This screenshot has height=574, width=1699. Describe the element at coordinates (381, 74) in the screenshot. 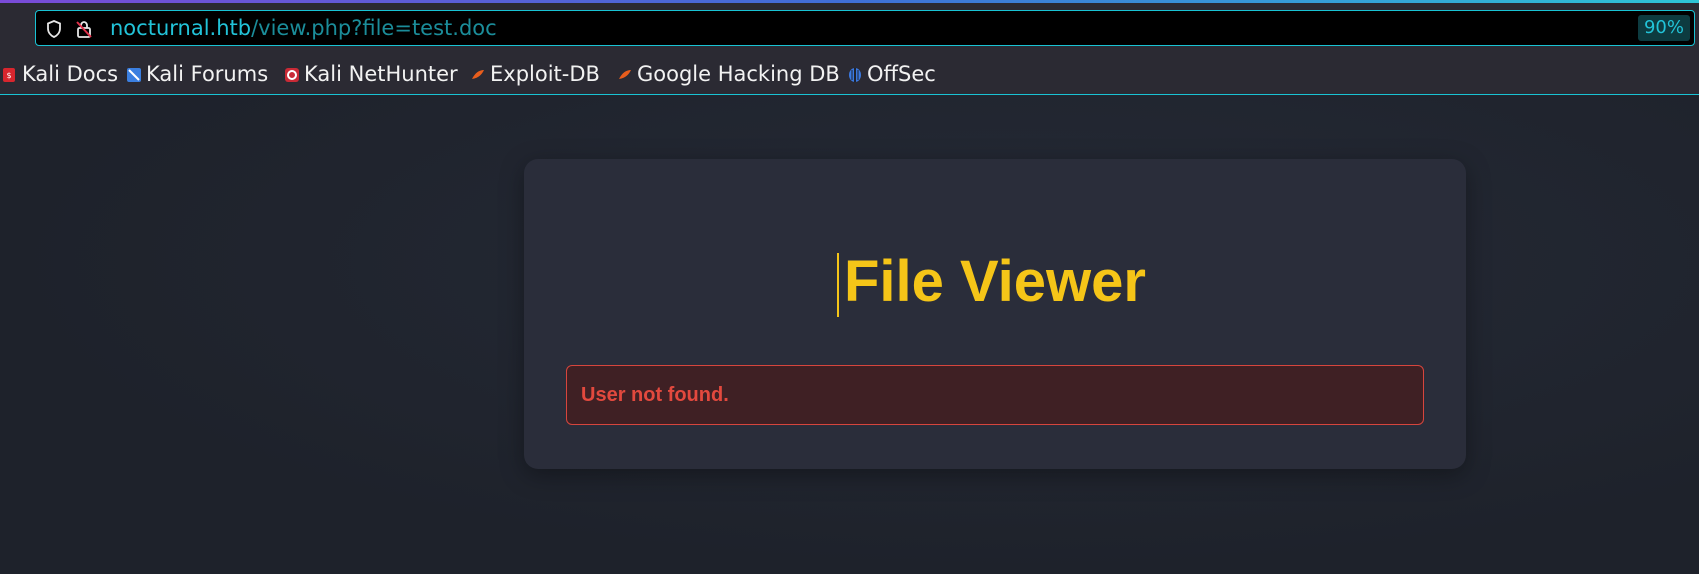

I see `bookmark-label: Kali NetHunter` at that location.